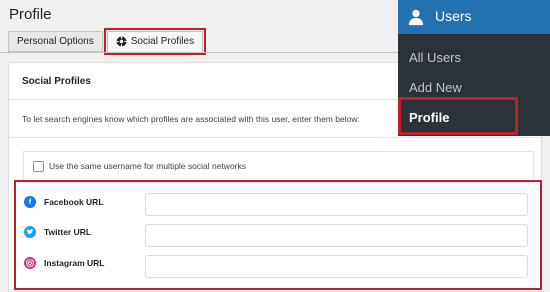 The image size is (550, 292). What do you see at coordinates (474, 68) in the screenshot?
I see `users-admin-menu: Users All Users Add New Profile` at bounding box center [474, 68].